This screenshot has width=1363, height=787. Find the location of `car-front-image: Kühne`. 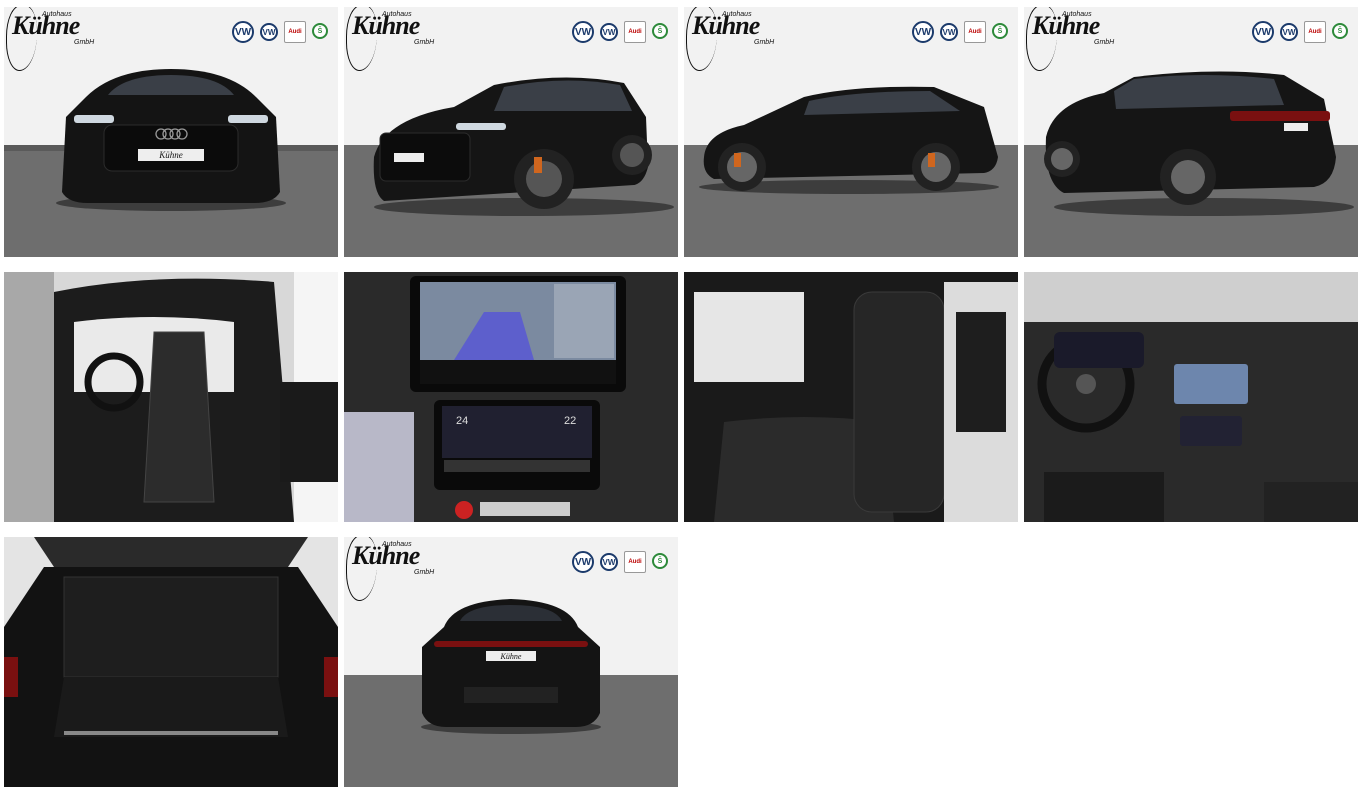

car-front-image: Kühne is located at coordinates (171, 132).